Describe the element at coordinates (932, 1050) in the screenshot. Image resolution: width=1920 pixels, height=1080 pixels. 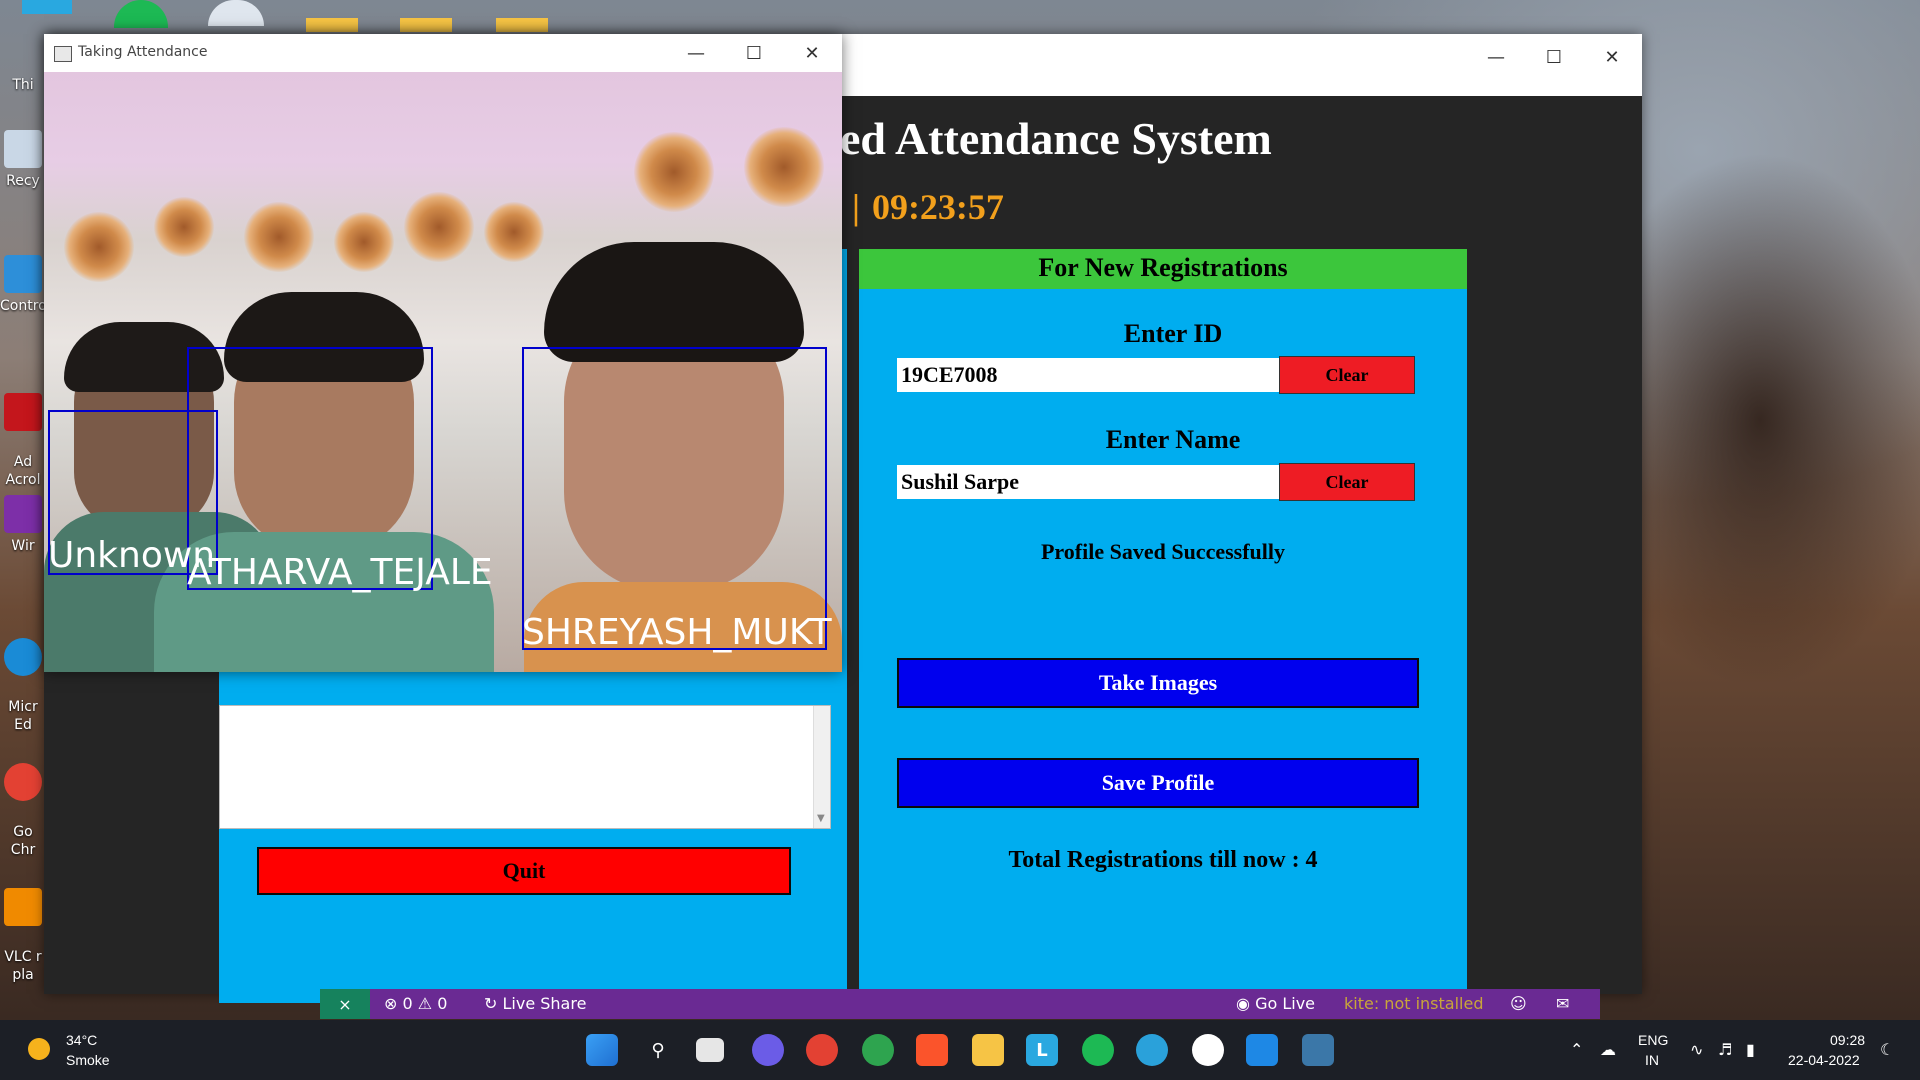
I see `brave-icon` at that location.